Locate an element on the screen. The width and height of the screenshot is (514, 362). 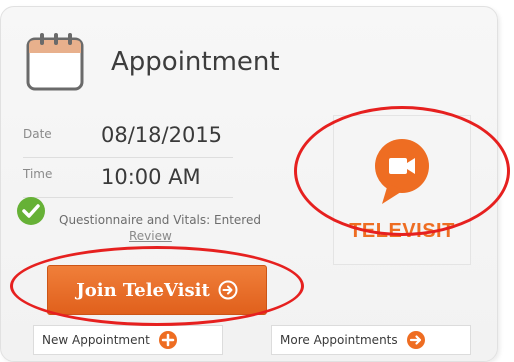
card-title: Appointment is located at coordinates (195, 62).